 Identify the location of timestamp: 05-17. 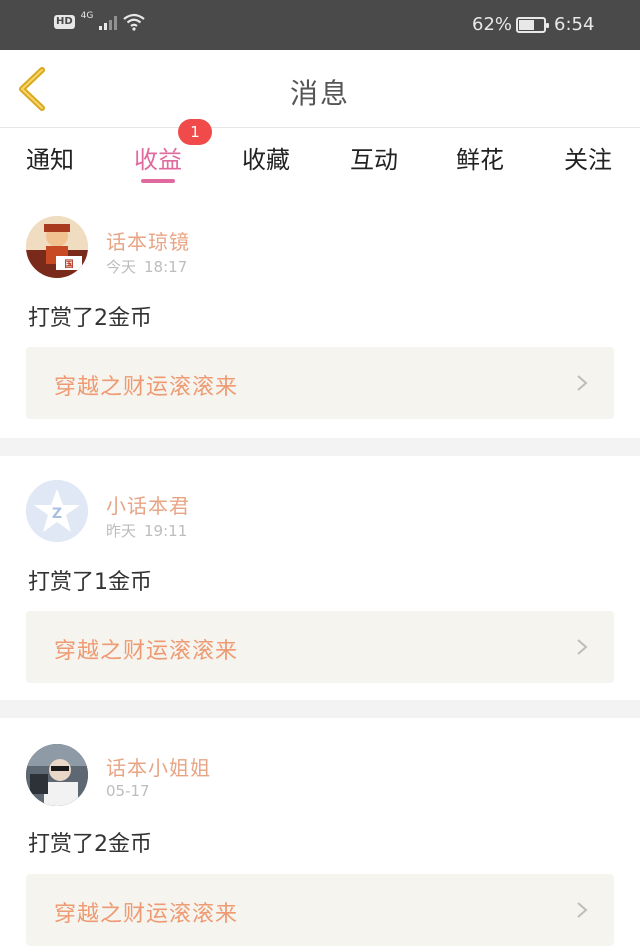
(128, 791).